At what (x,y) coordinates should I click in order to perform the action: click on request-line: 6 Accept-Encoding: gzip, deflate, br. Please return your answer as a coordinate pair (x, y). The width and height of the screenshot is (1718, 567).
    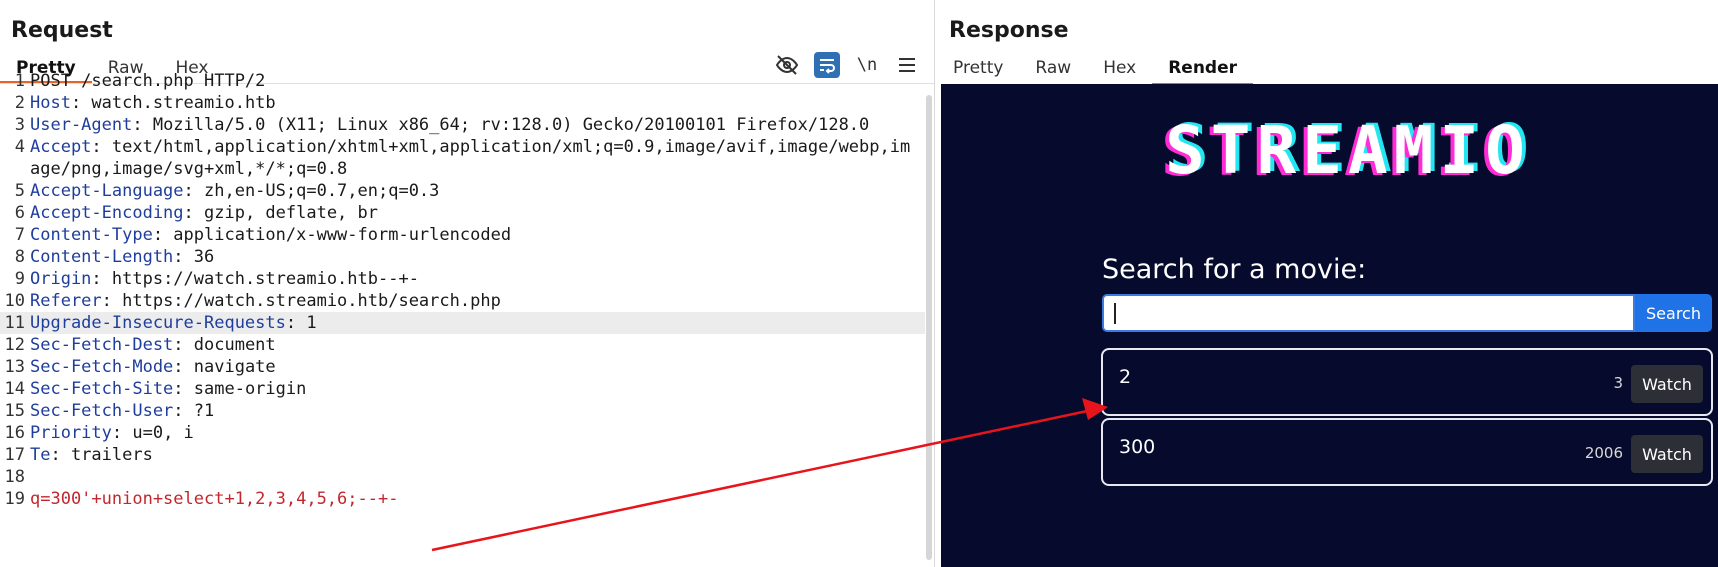
    Looking at the image, I should click on (462, 213).